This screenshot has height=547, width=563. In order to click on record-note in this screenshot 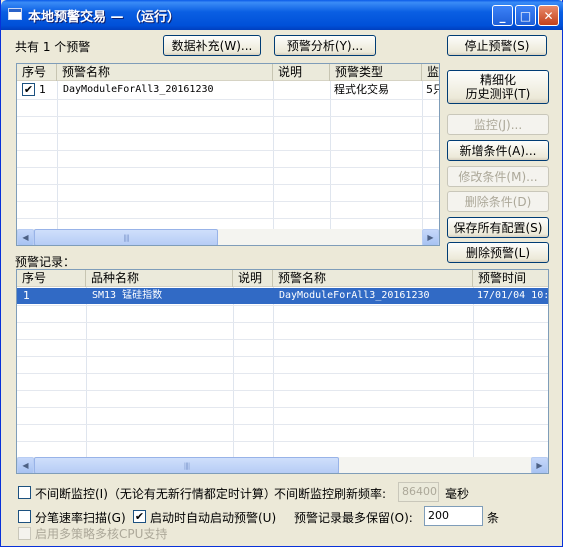, I will do `click(253, 296)`.